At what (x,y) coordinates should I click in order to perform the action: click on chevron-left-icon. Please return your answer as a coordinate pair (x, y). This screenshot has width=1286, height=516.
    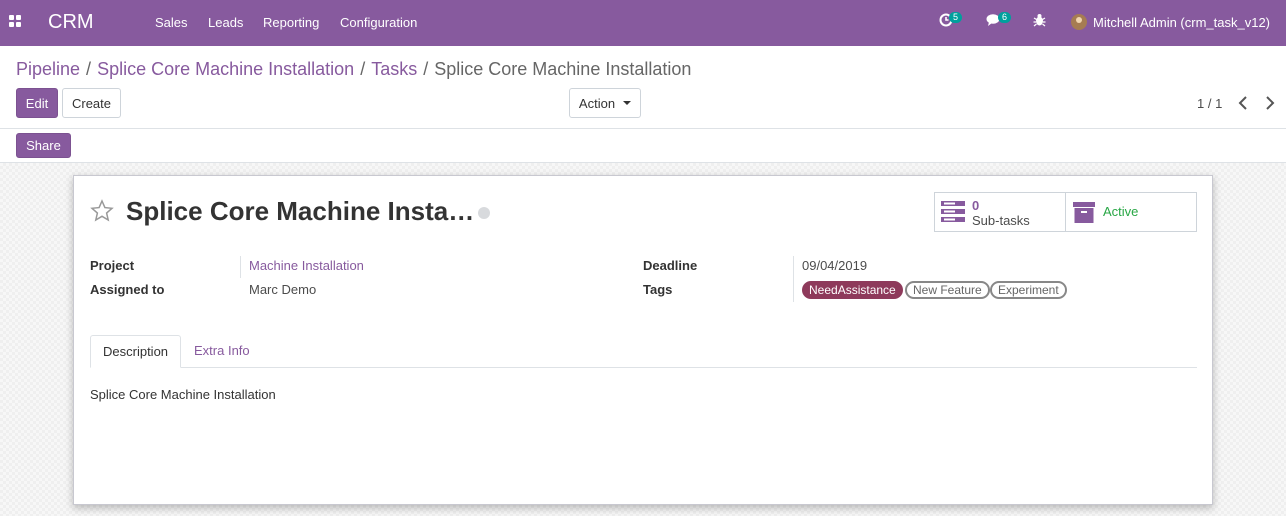
    Looking at the image, I should click on (1243, 103).